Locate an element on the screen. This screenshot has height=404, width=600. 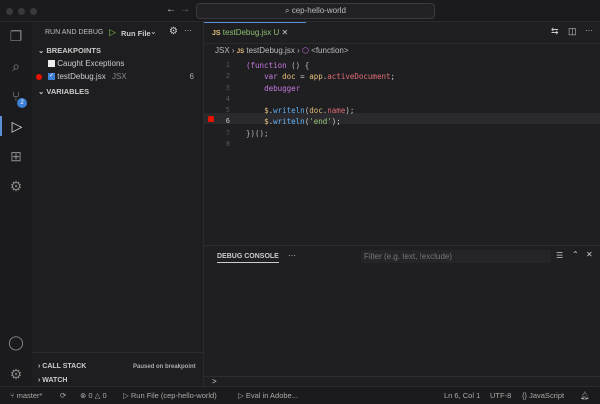
watch-label: WATCH is located at coordinates (55, 380).